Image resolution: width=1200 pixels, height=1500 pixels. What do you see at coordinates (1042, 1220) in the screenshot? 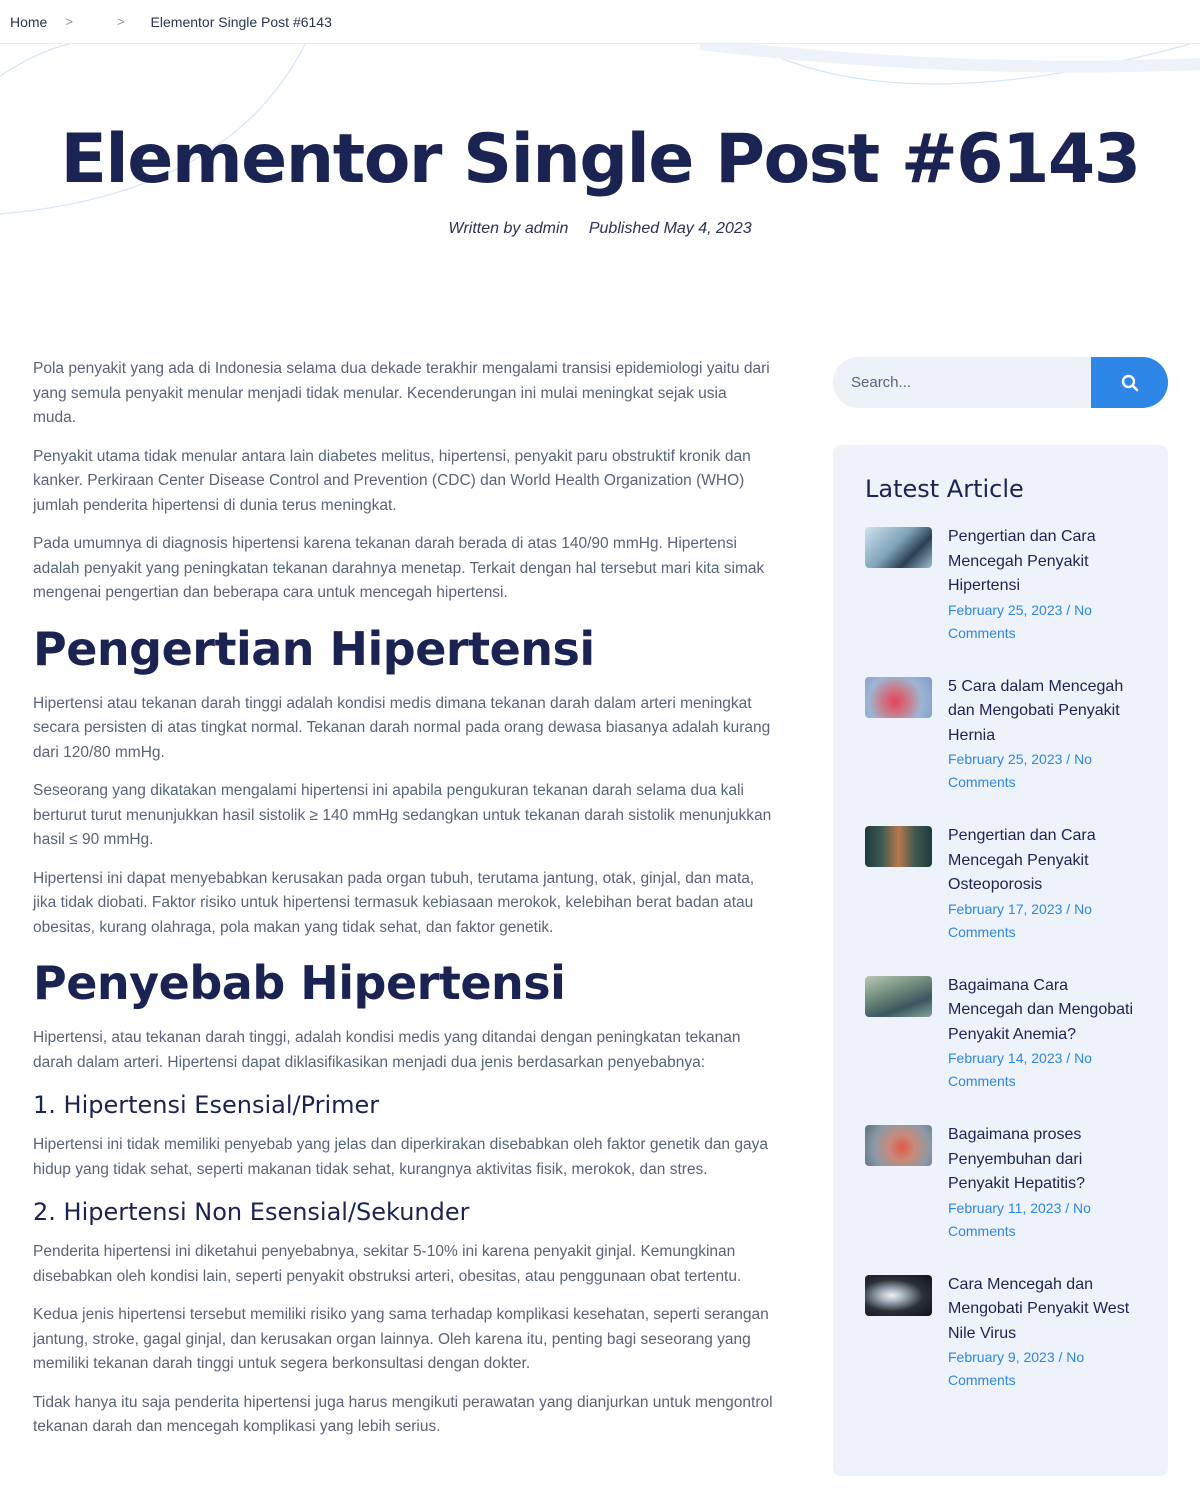
I see `article-meta: February 11, 2023 / No Comments` at bounding box center [1042, 1220].